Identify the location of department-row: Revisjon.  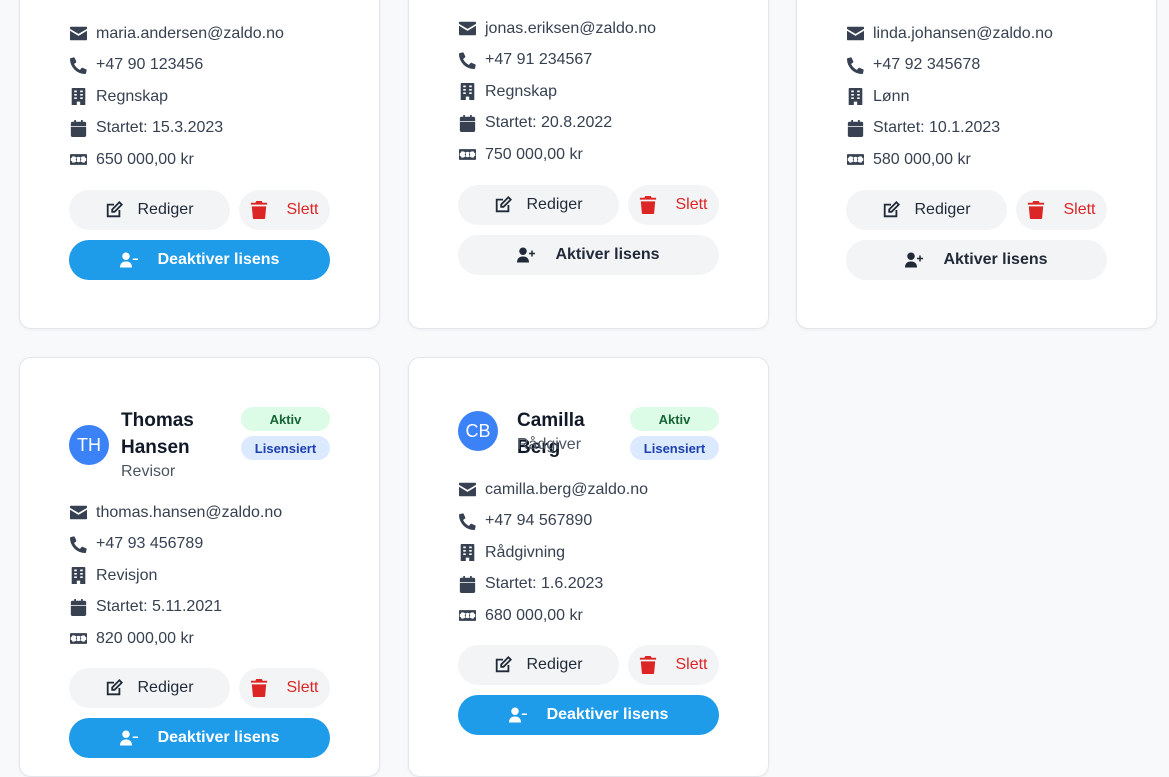
(204, 576).